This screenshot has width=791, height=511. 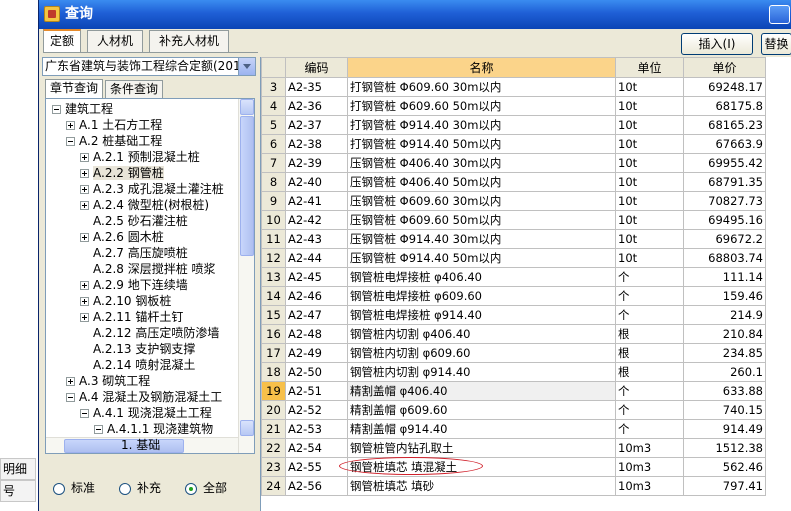 I want to click on price-cell: 111.14, so click(x=724, y=277).